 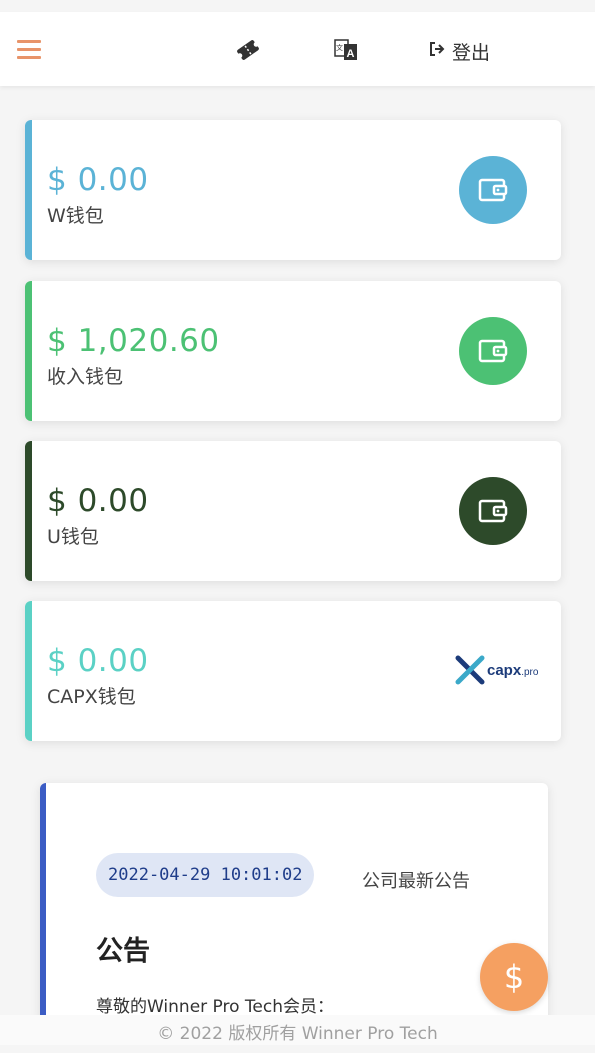 What do you see at coordinates (293, 190) in the screenshot?
I see `wallet-card-w: $ 0.00 W钱包` at bounding box center [293, 190].